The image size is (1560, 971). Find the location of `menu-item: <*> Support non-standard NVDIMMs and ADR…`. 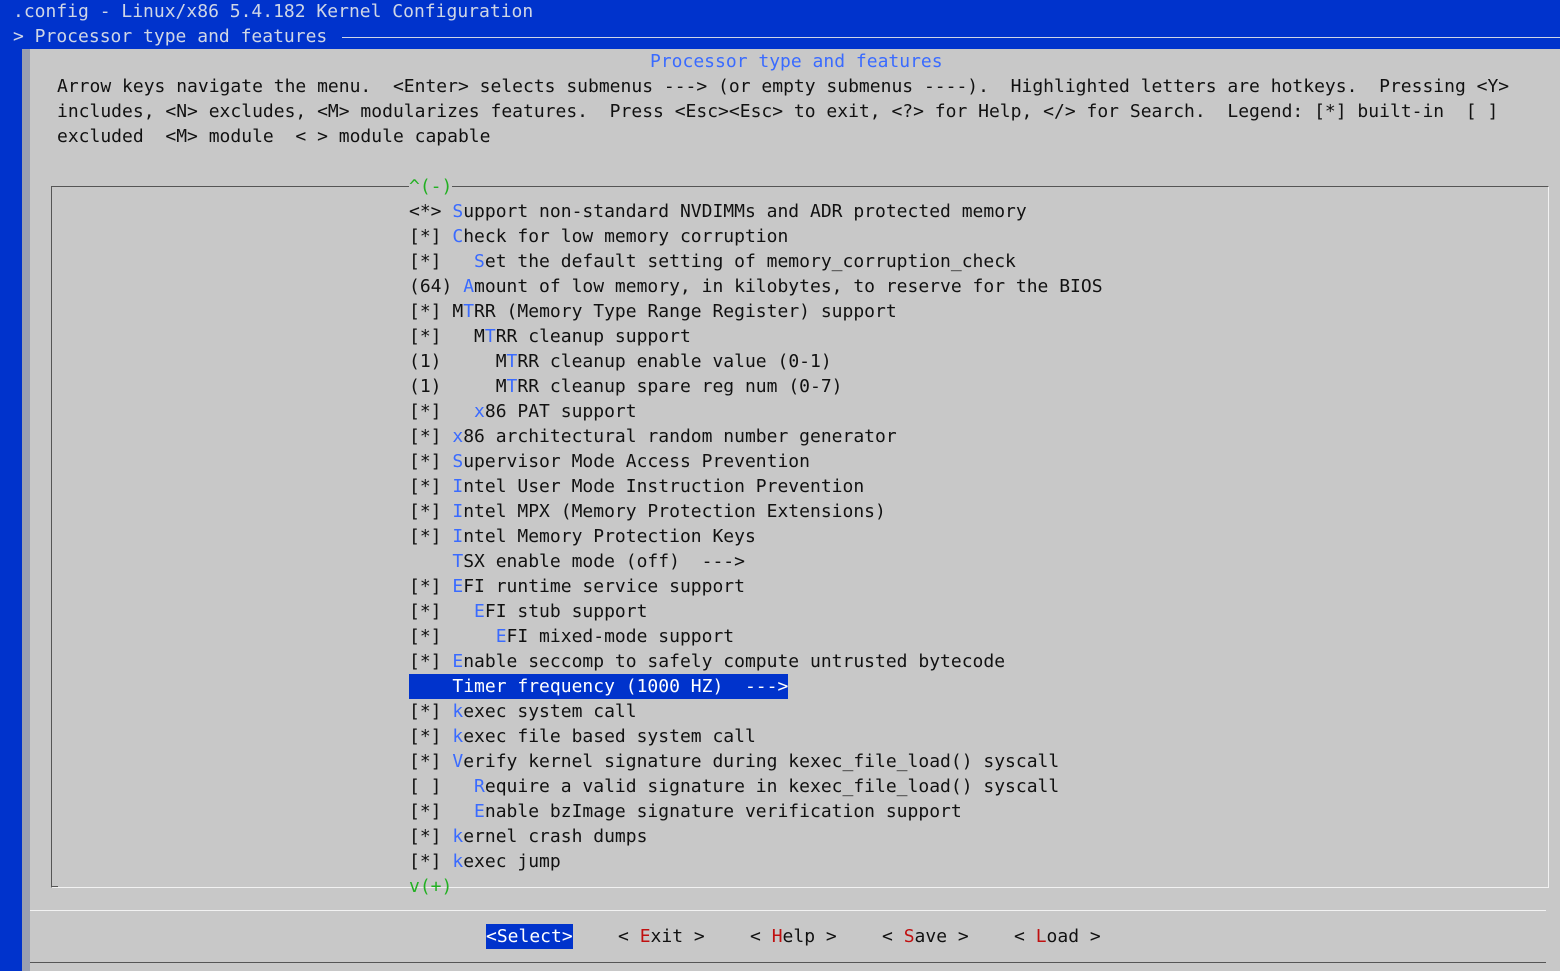

menu-item: <*> Support non-standard NVDIMMs and ADR… is located at coordinates (718, 211).